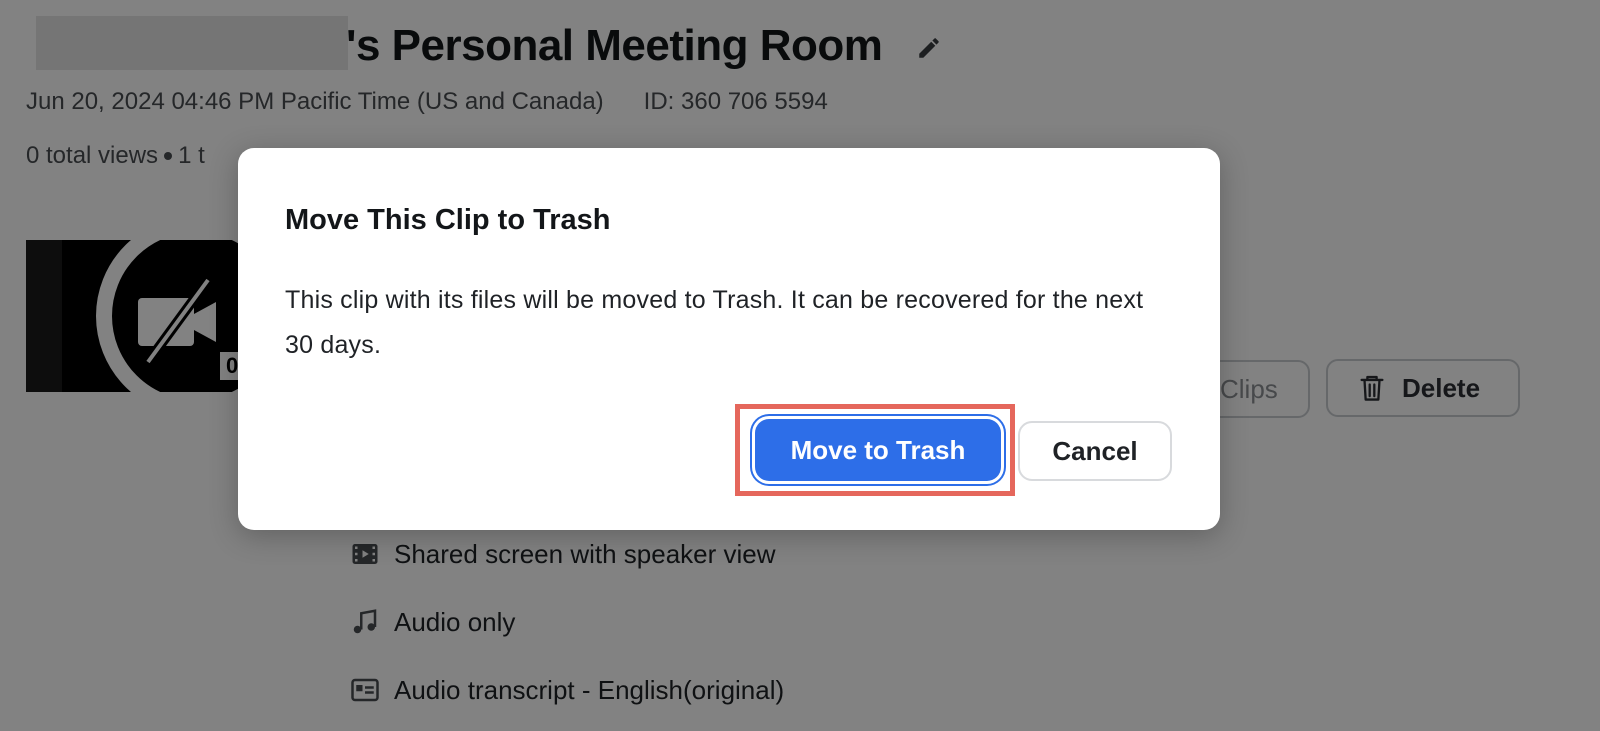 This screenshot has height=731, width=1600. Describe the element at coordinates (1095, 451) in the screenshot. I see `cancel-button: Cancel` at that location.